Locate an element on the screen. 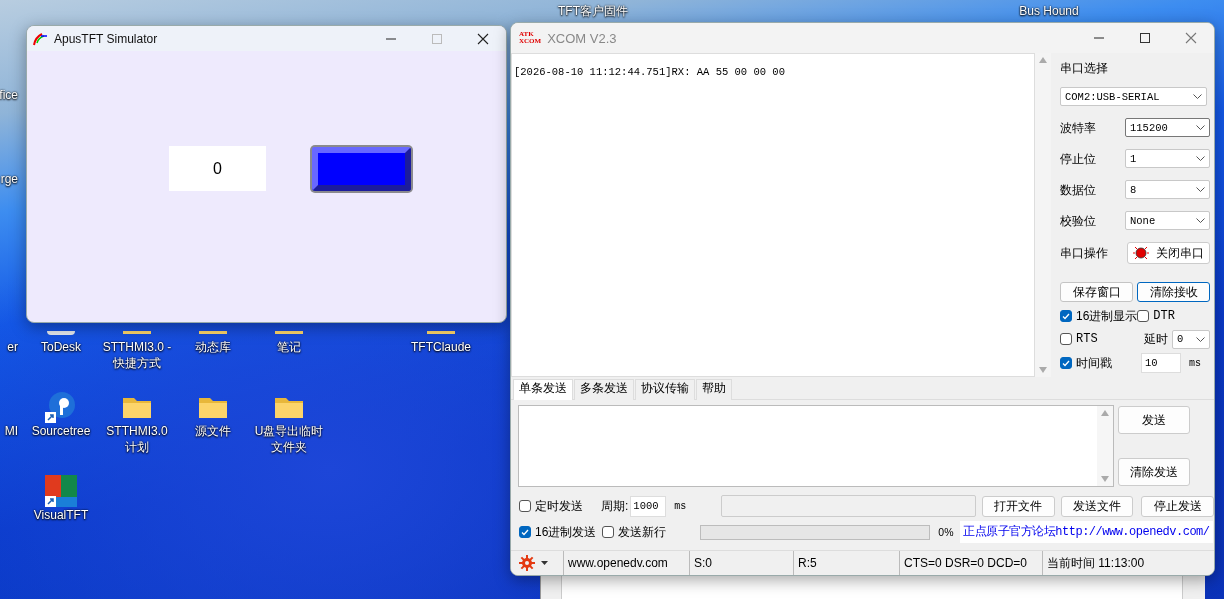 Image resolution: width=1224 pixels, height=599 pixels. dropdown: 1 is located at coordinates (1167, 158).